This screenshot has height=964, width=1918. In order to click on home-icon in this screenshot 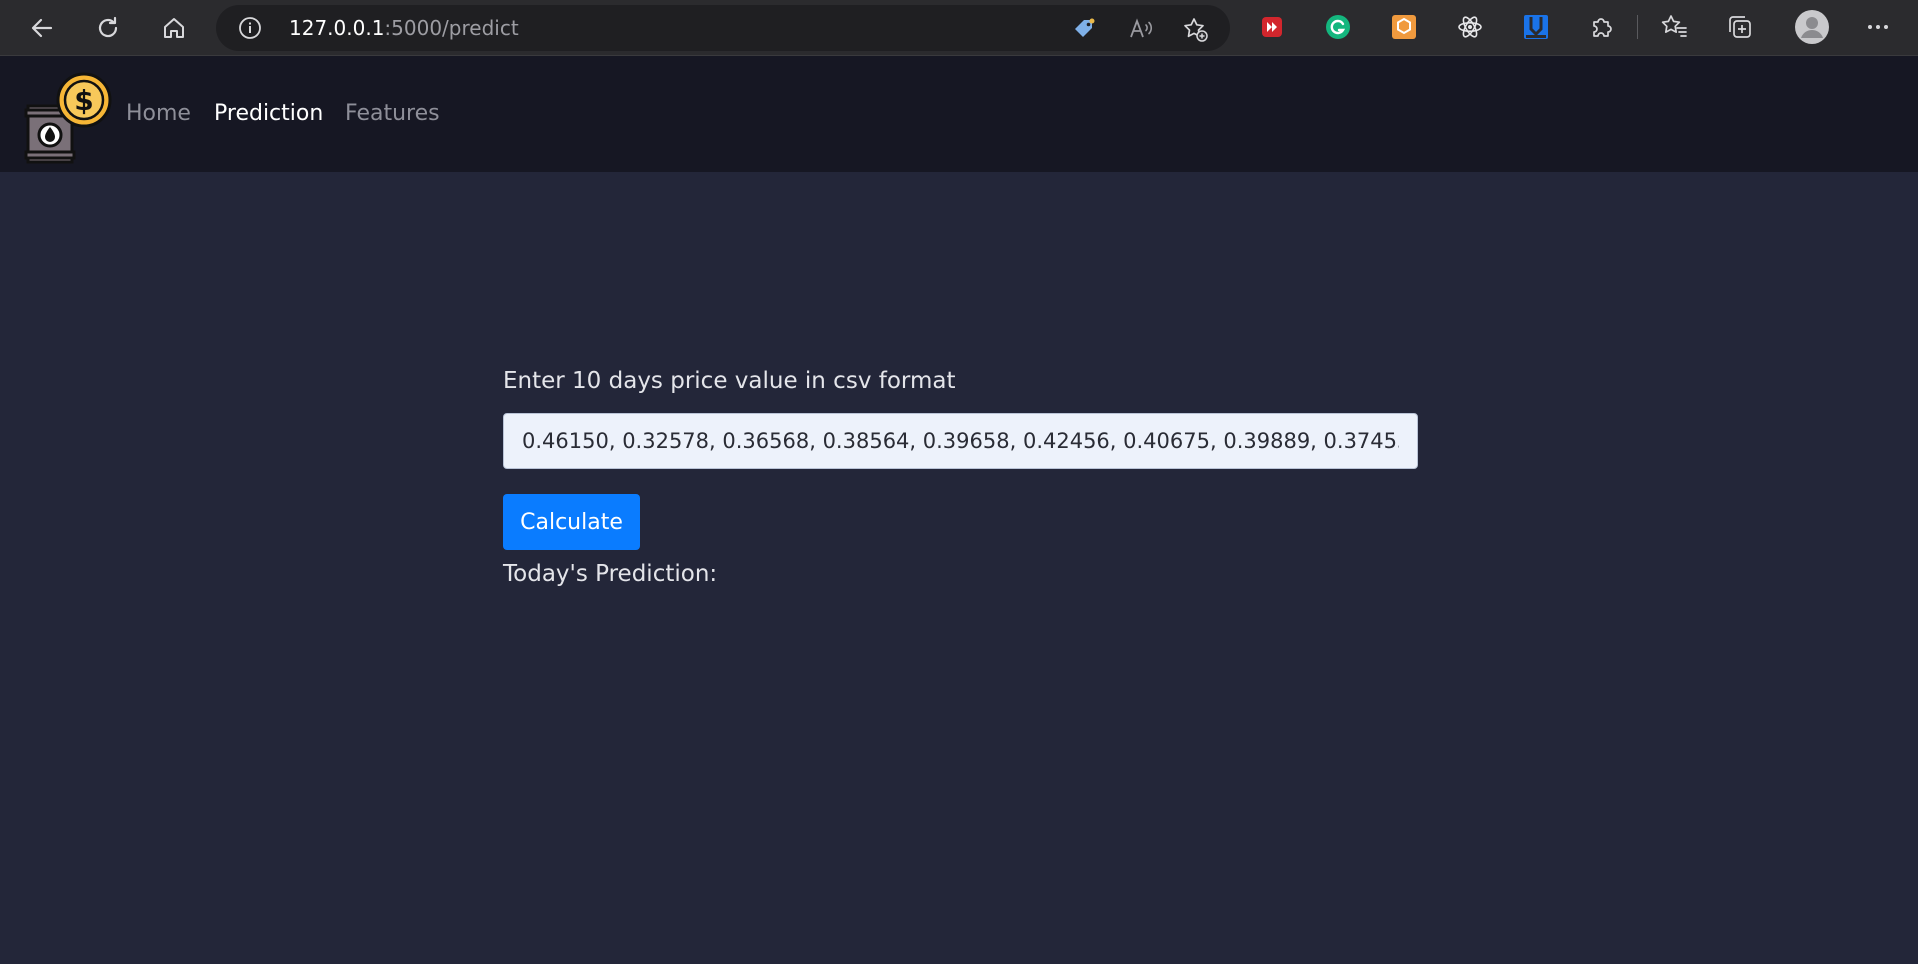, I will do `click(174, 28)`.